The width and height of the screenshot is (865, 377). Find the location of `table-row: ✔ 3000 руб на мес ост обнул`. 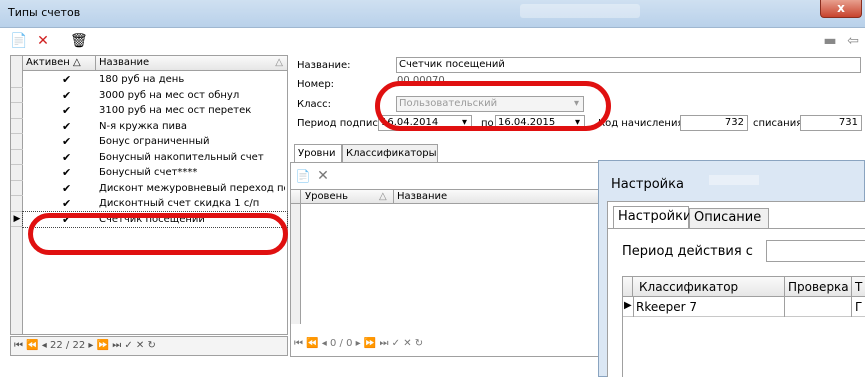

table-row: ✔ 3000 руб на мес ост обнул is located at coordinates (155, 96).